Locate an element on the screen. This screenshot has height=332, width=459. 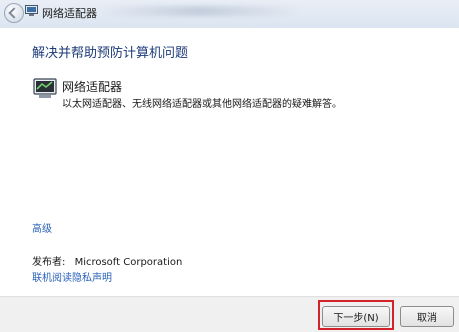
publisher-label: 发布者: is located at coordinates (49, 262).